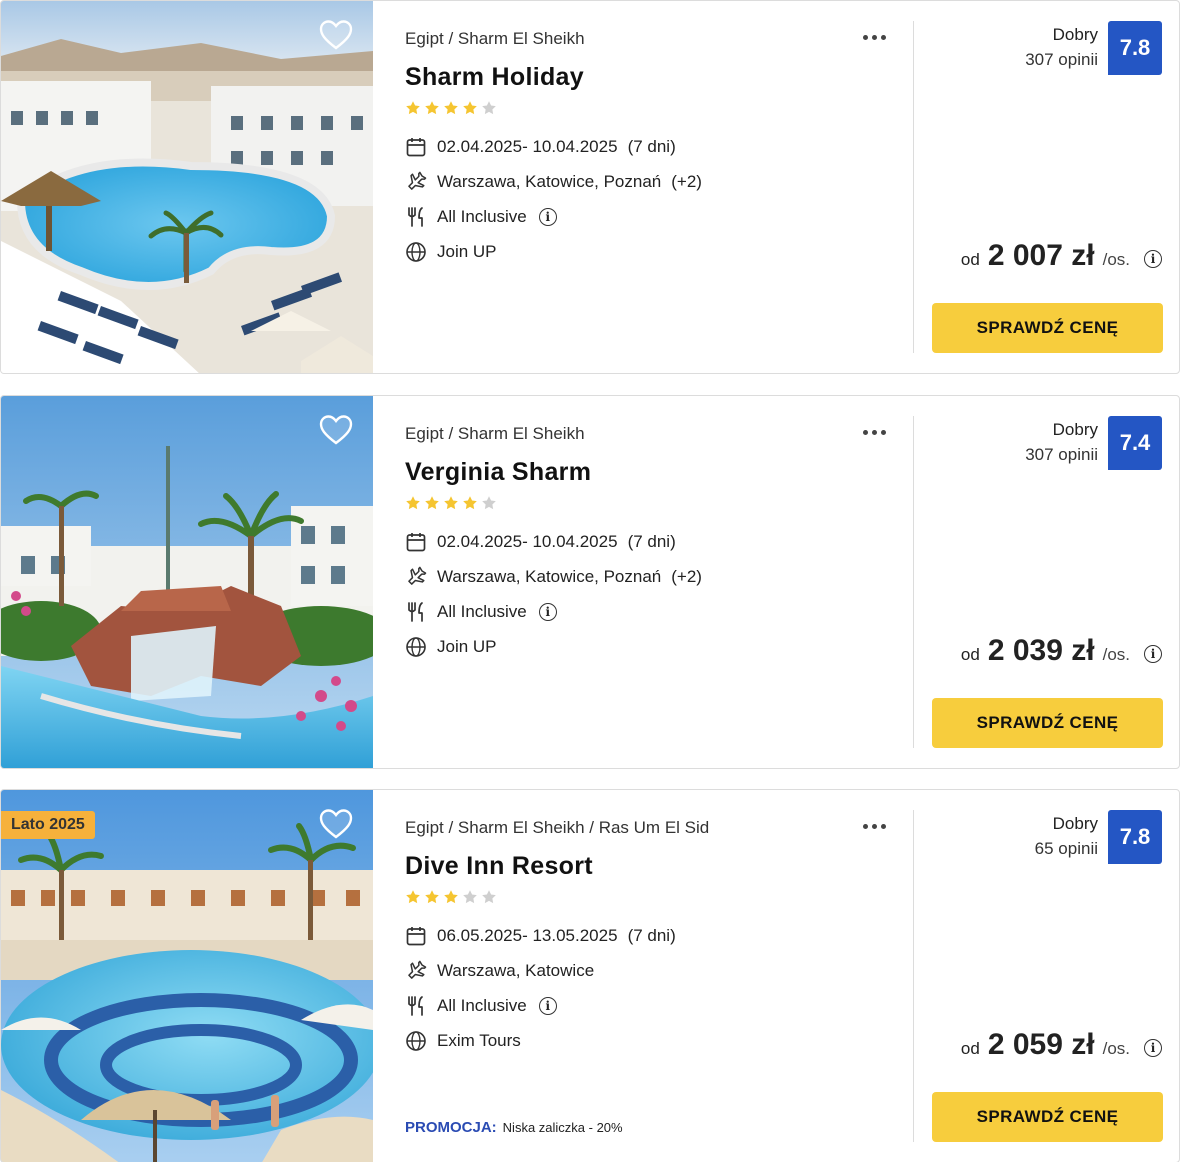 This screenshot has width=1180, height=1162. What do you see at coordinates (1135, 443) in the screenshot?
I see `rating-score: 7.4` at bounding box center [1135, 443].